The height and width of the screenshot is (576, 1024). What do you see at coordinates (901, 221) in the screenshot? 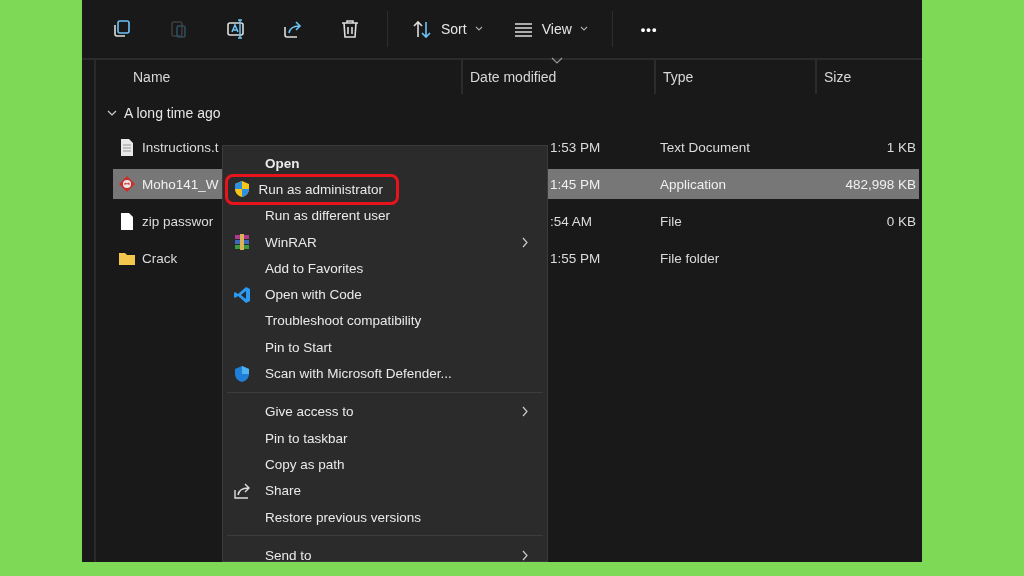
I see `file-size: 0 KB` at bounding box center [901, 221].